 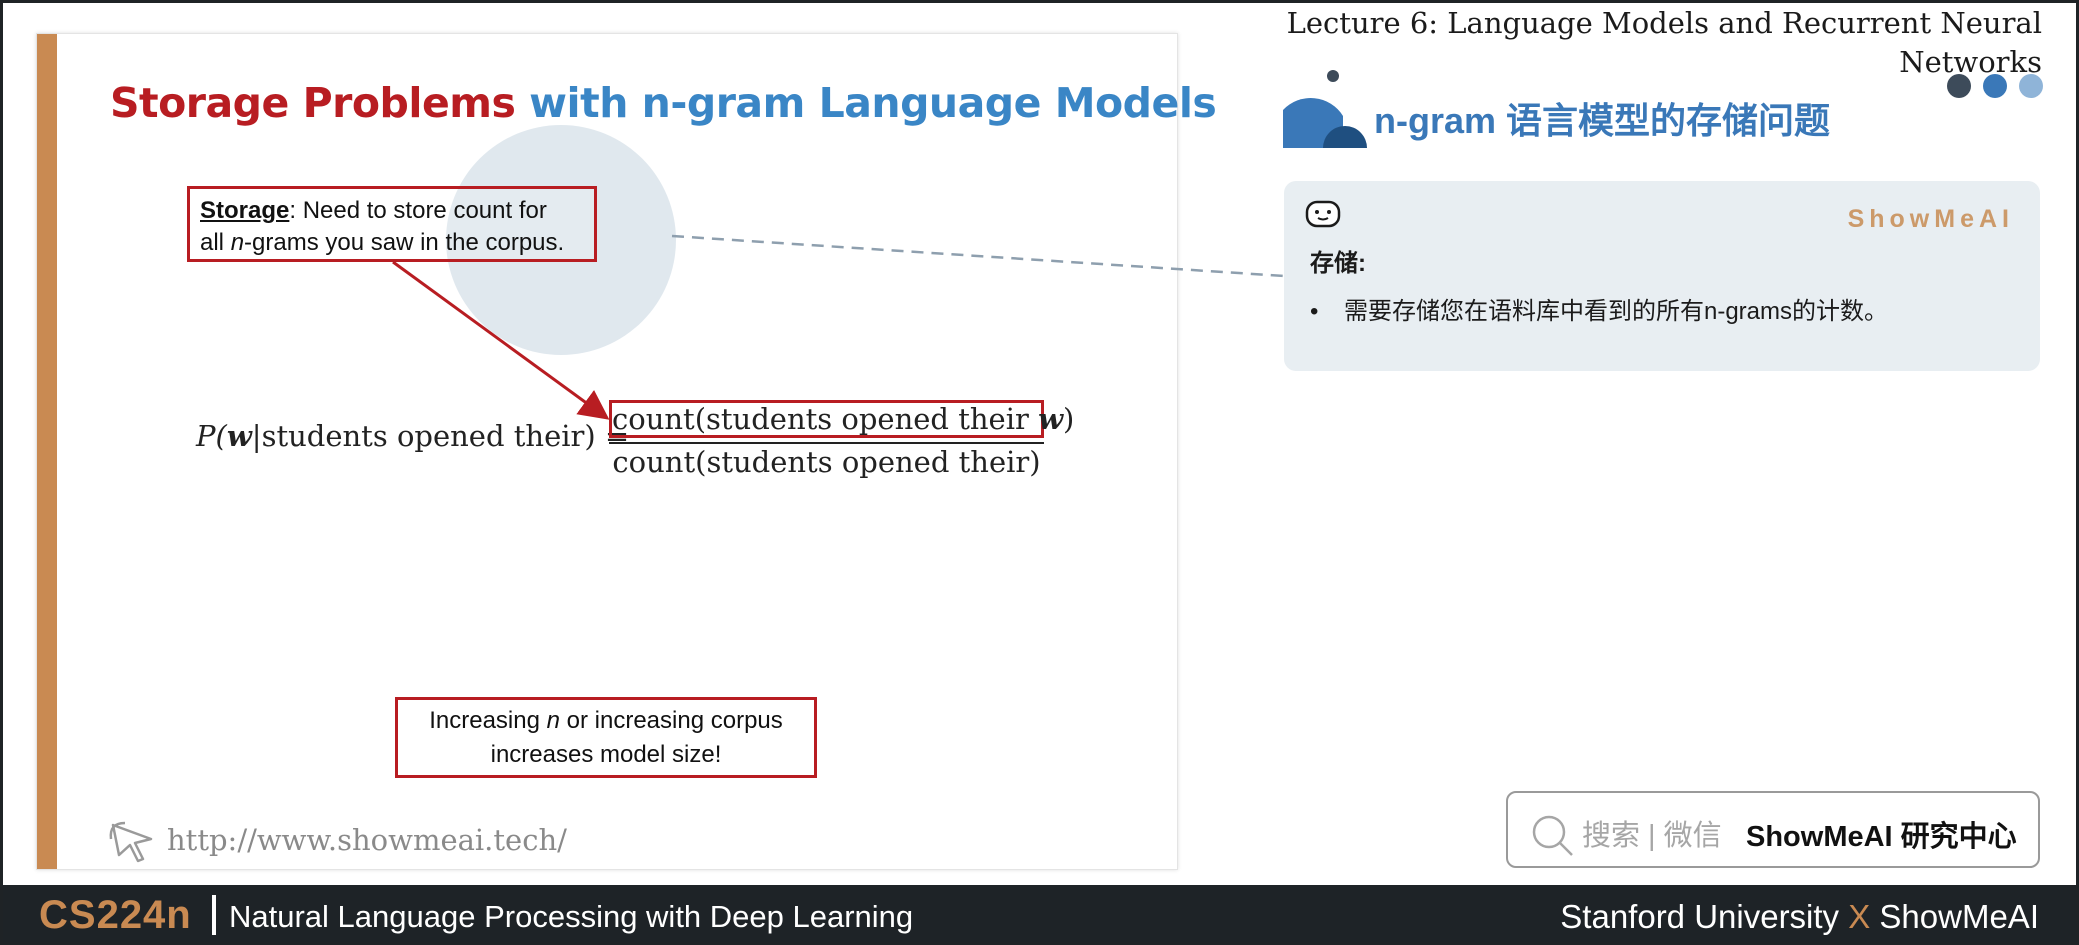 What do you see at coordinates (826, 462) in the screenshot?
I see `formula-denominator: count(students opened their)` at bounding box center [826, 462].